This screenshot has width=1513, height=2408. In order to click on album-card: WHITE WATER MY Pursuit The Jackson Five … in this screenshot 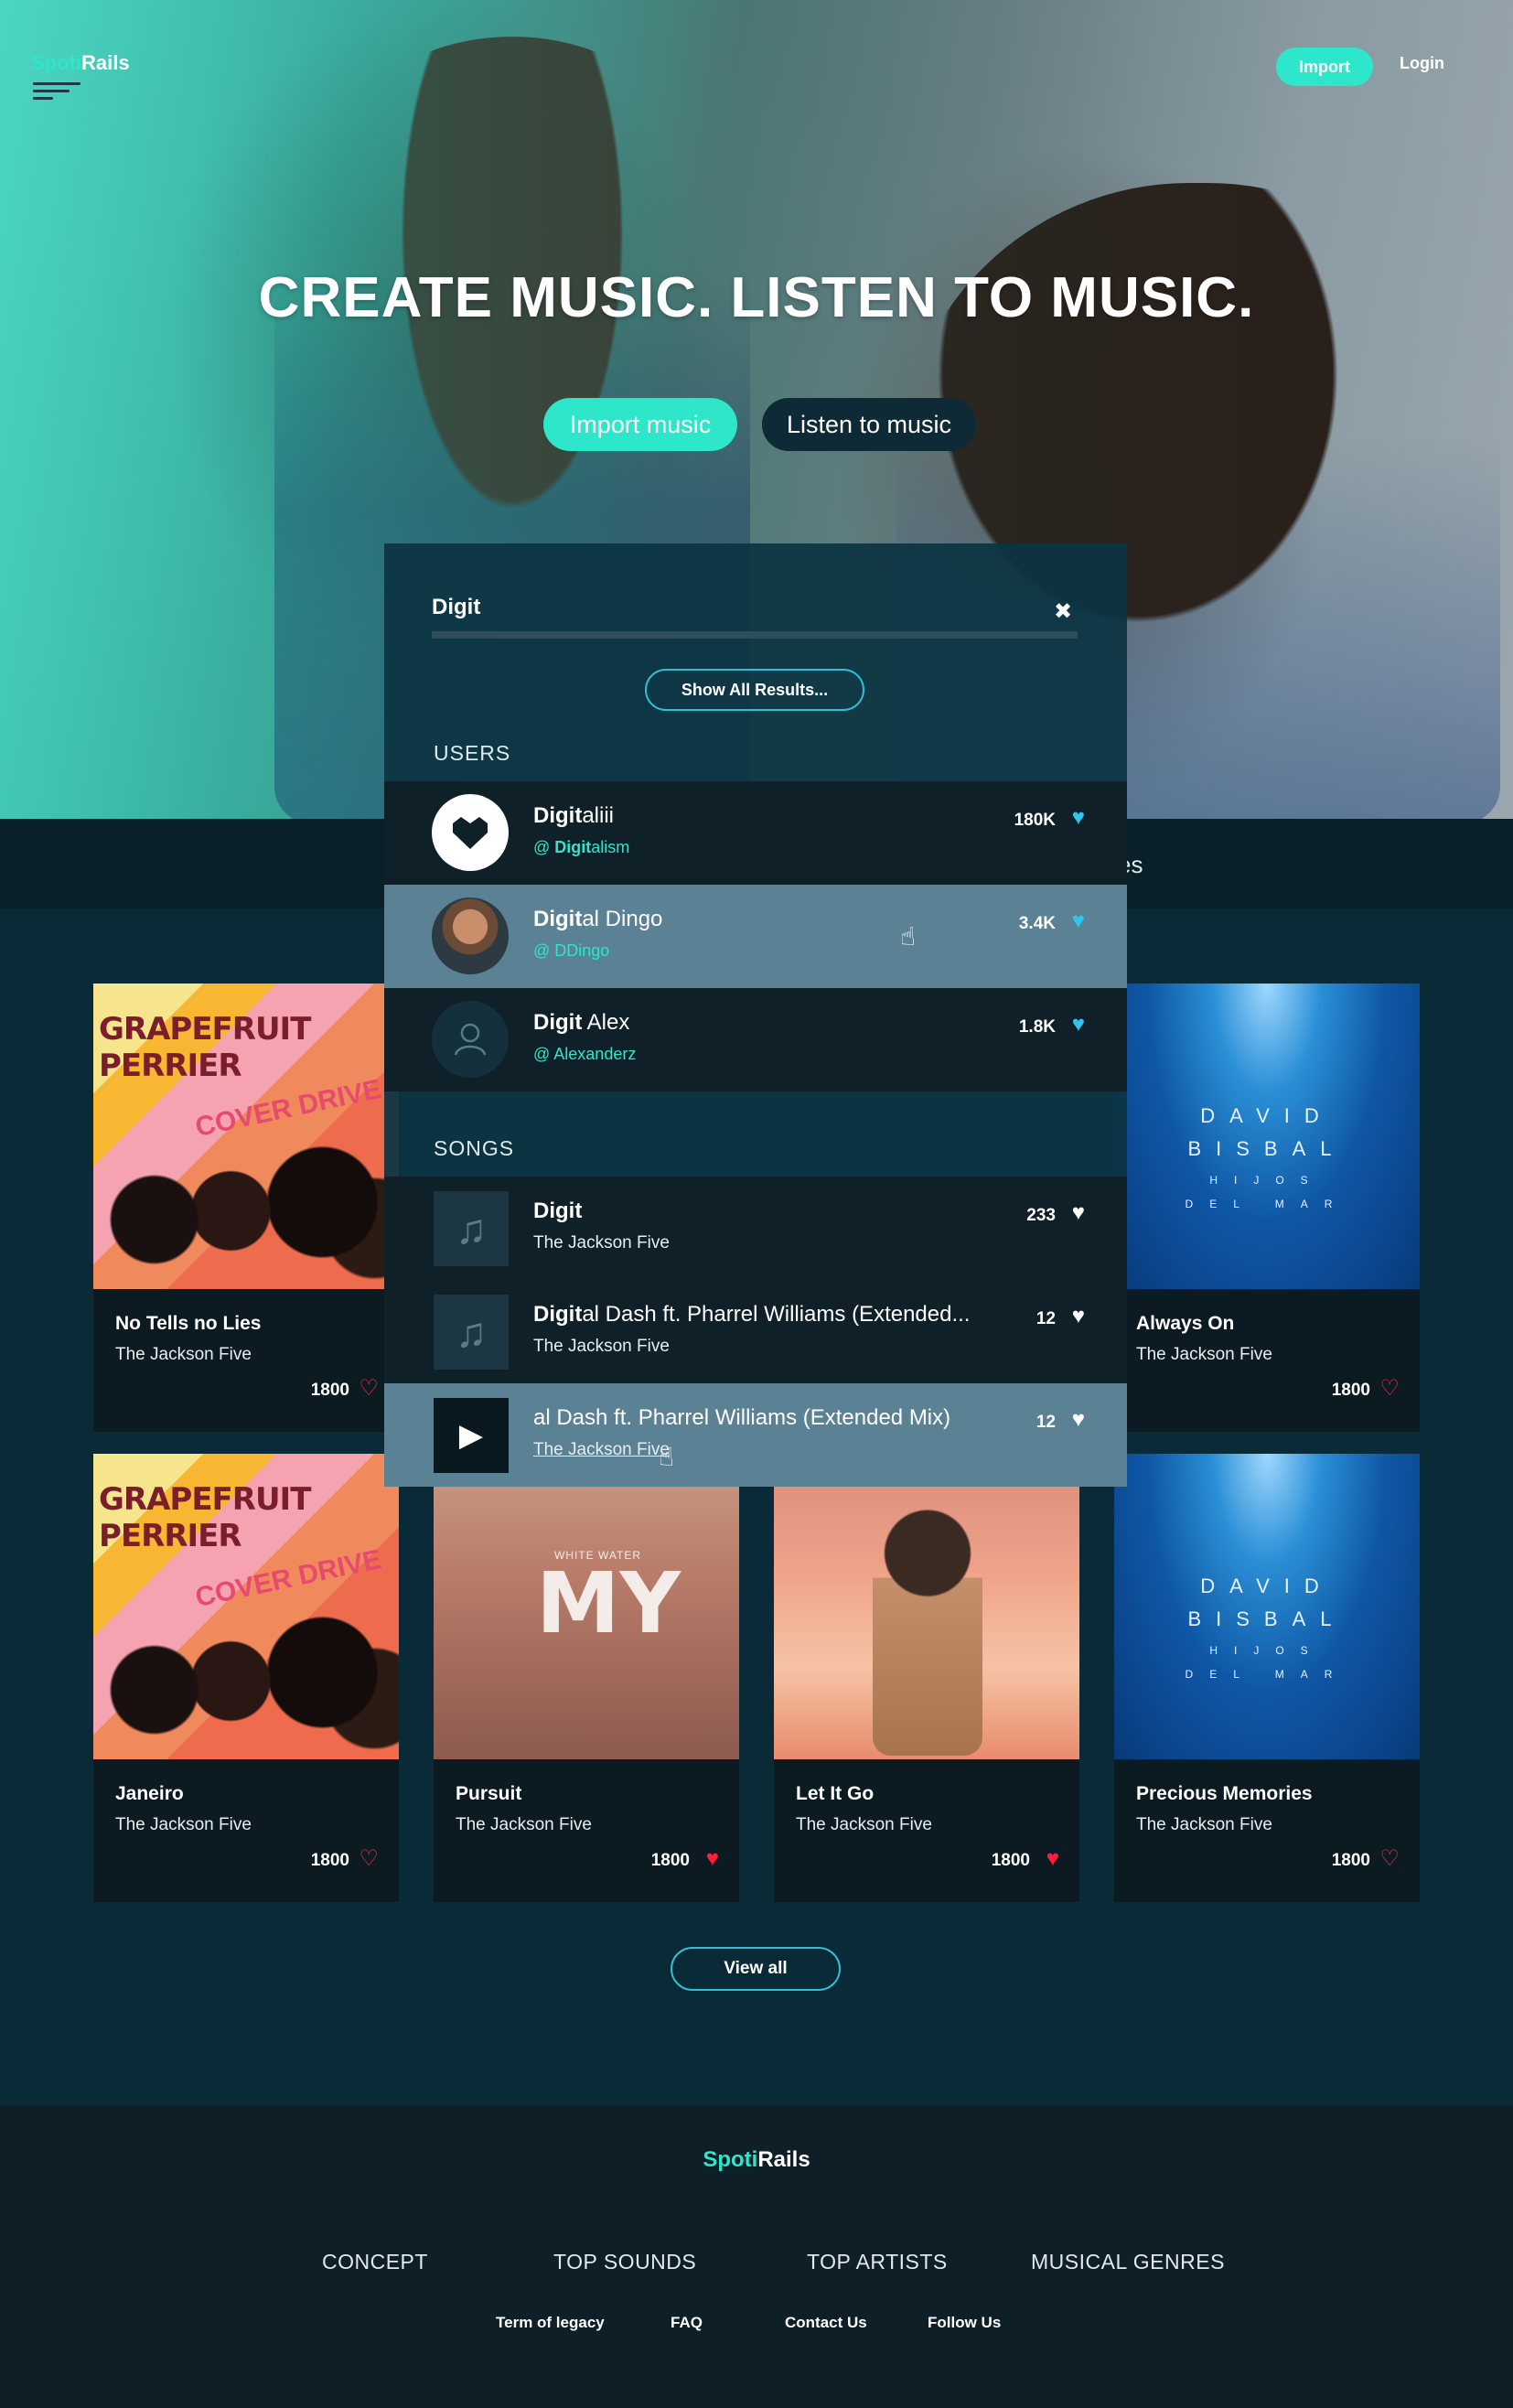, I will do `click(586, 1678)`.